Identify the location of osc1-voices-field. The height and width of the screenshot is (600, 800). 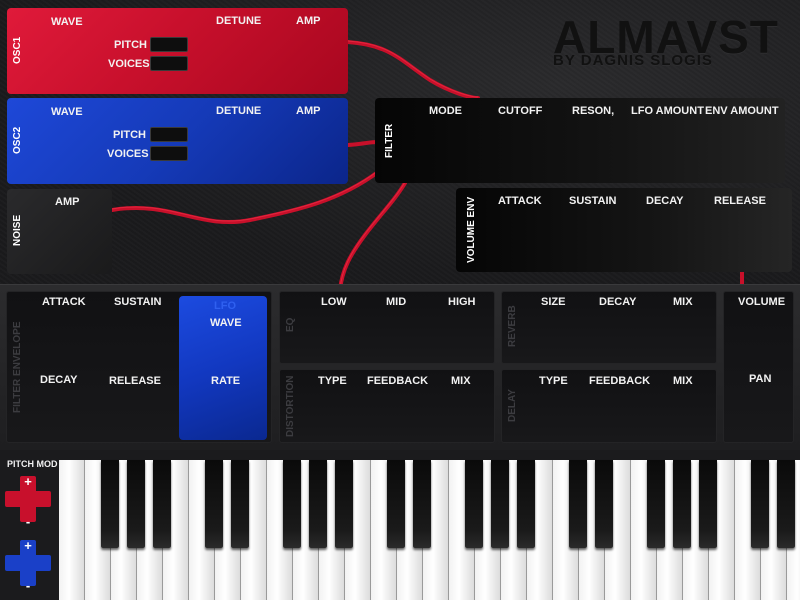
(169, 63).